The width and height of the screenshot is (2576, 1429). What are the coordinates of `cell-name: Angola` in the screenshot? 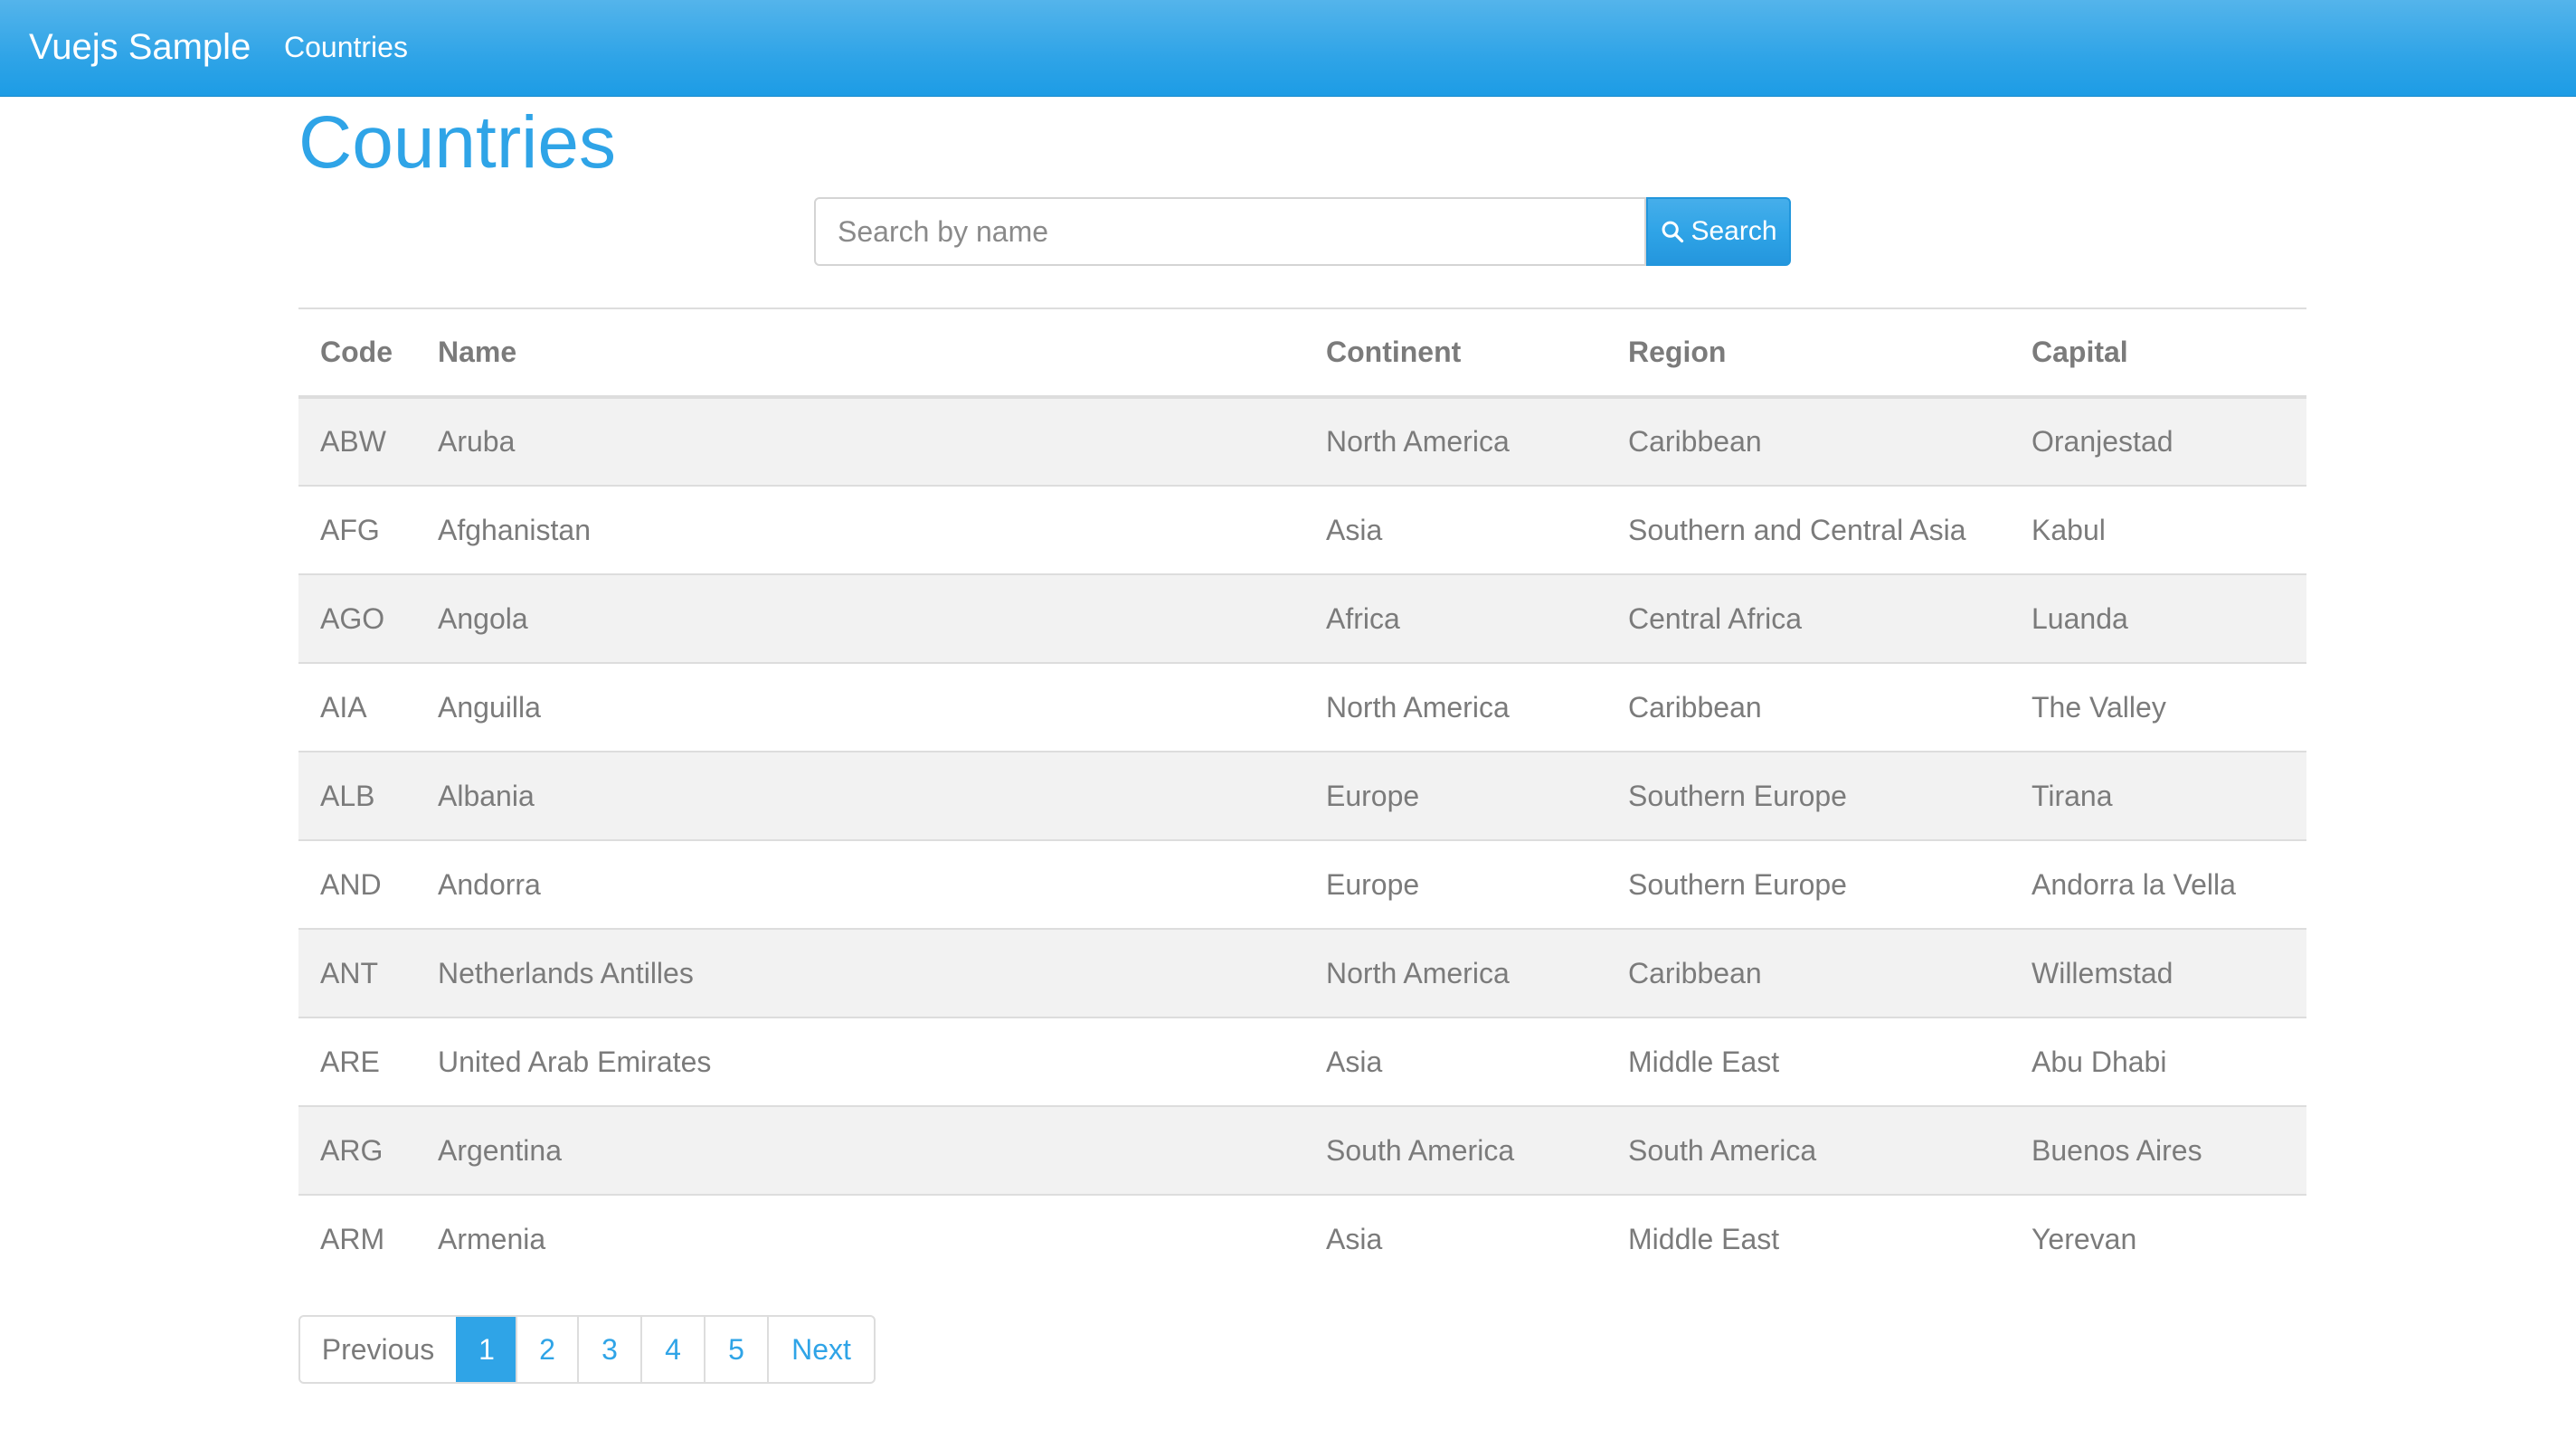 It's located at (483, 618).